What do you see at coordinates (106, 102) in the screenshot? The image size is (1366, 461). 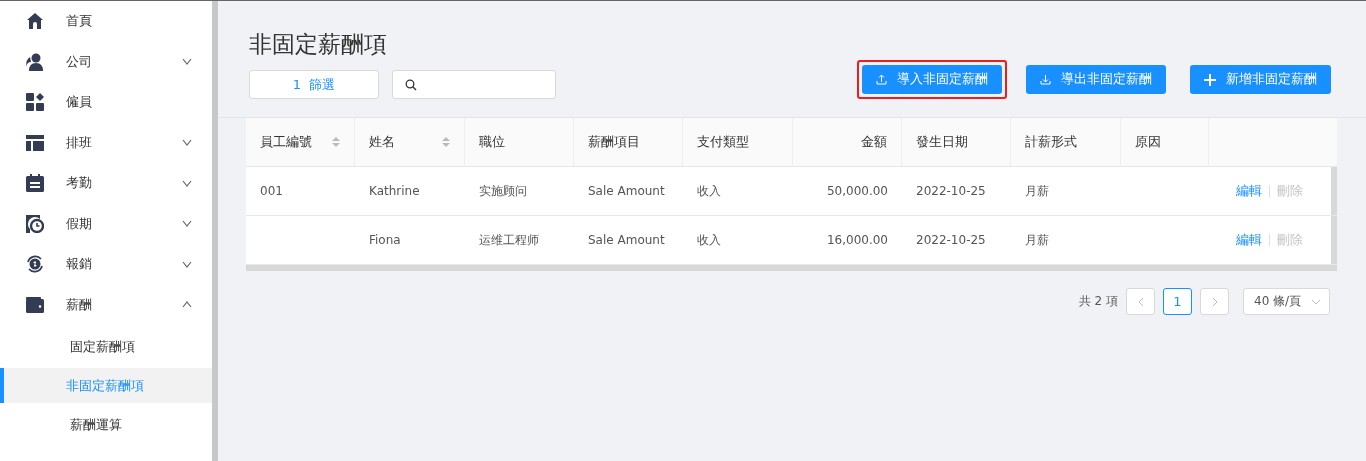 I see `sidebar-item: 僱員` at bounding box center [106, 102].